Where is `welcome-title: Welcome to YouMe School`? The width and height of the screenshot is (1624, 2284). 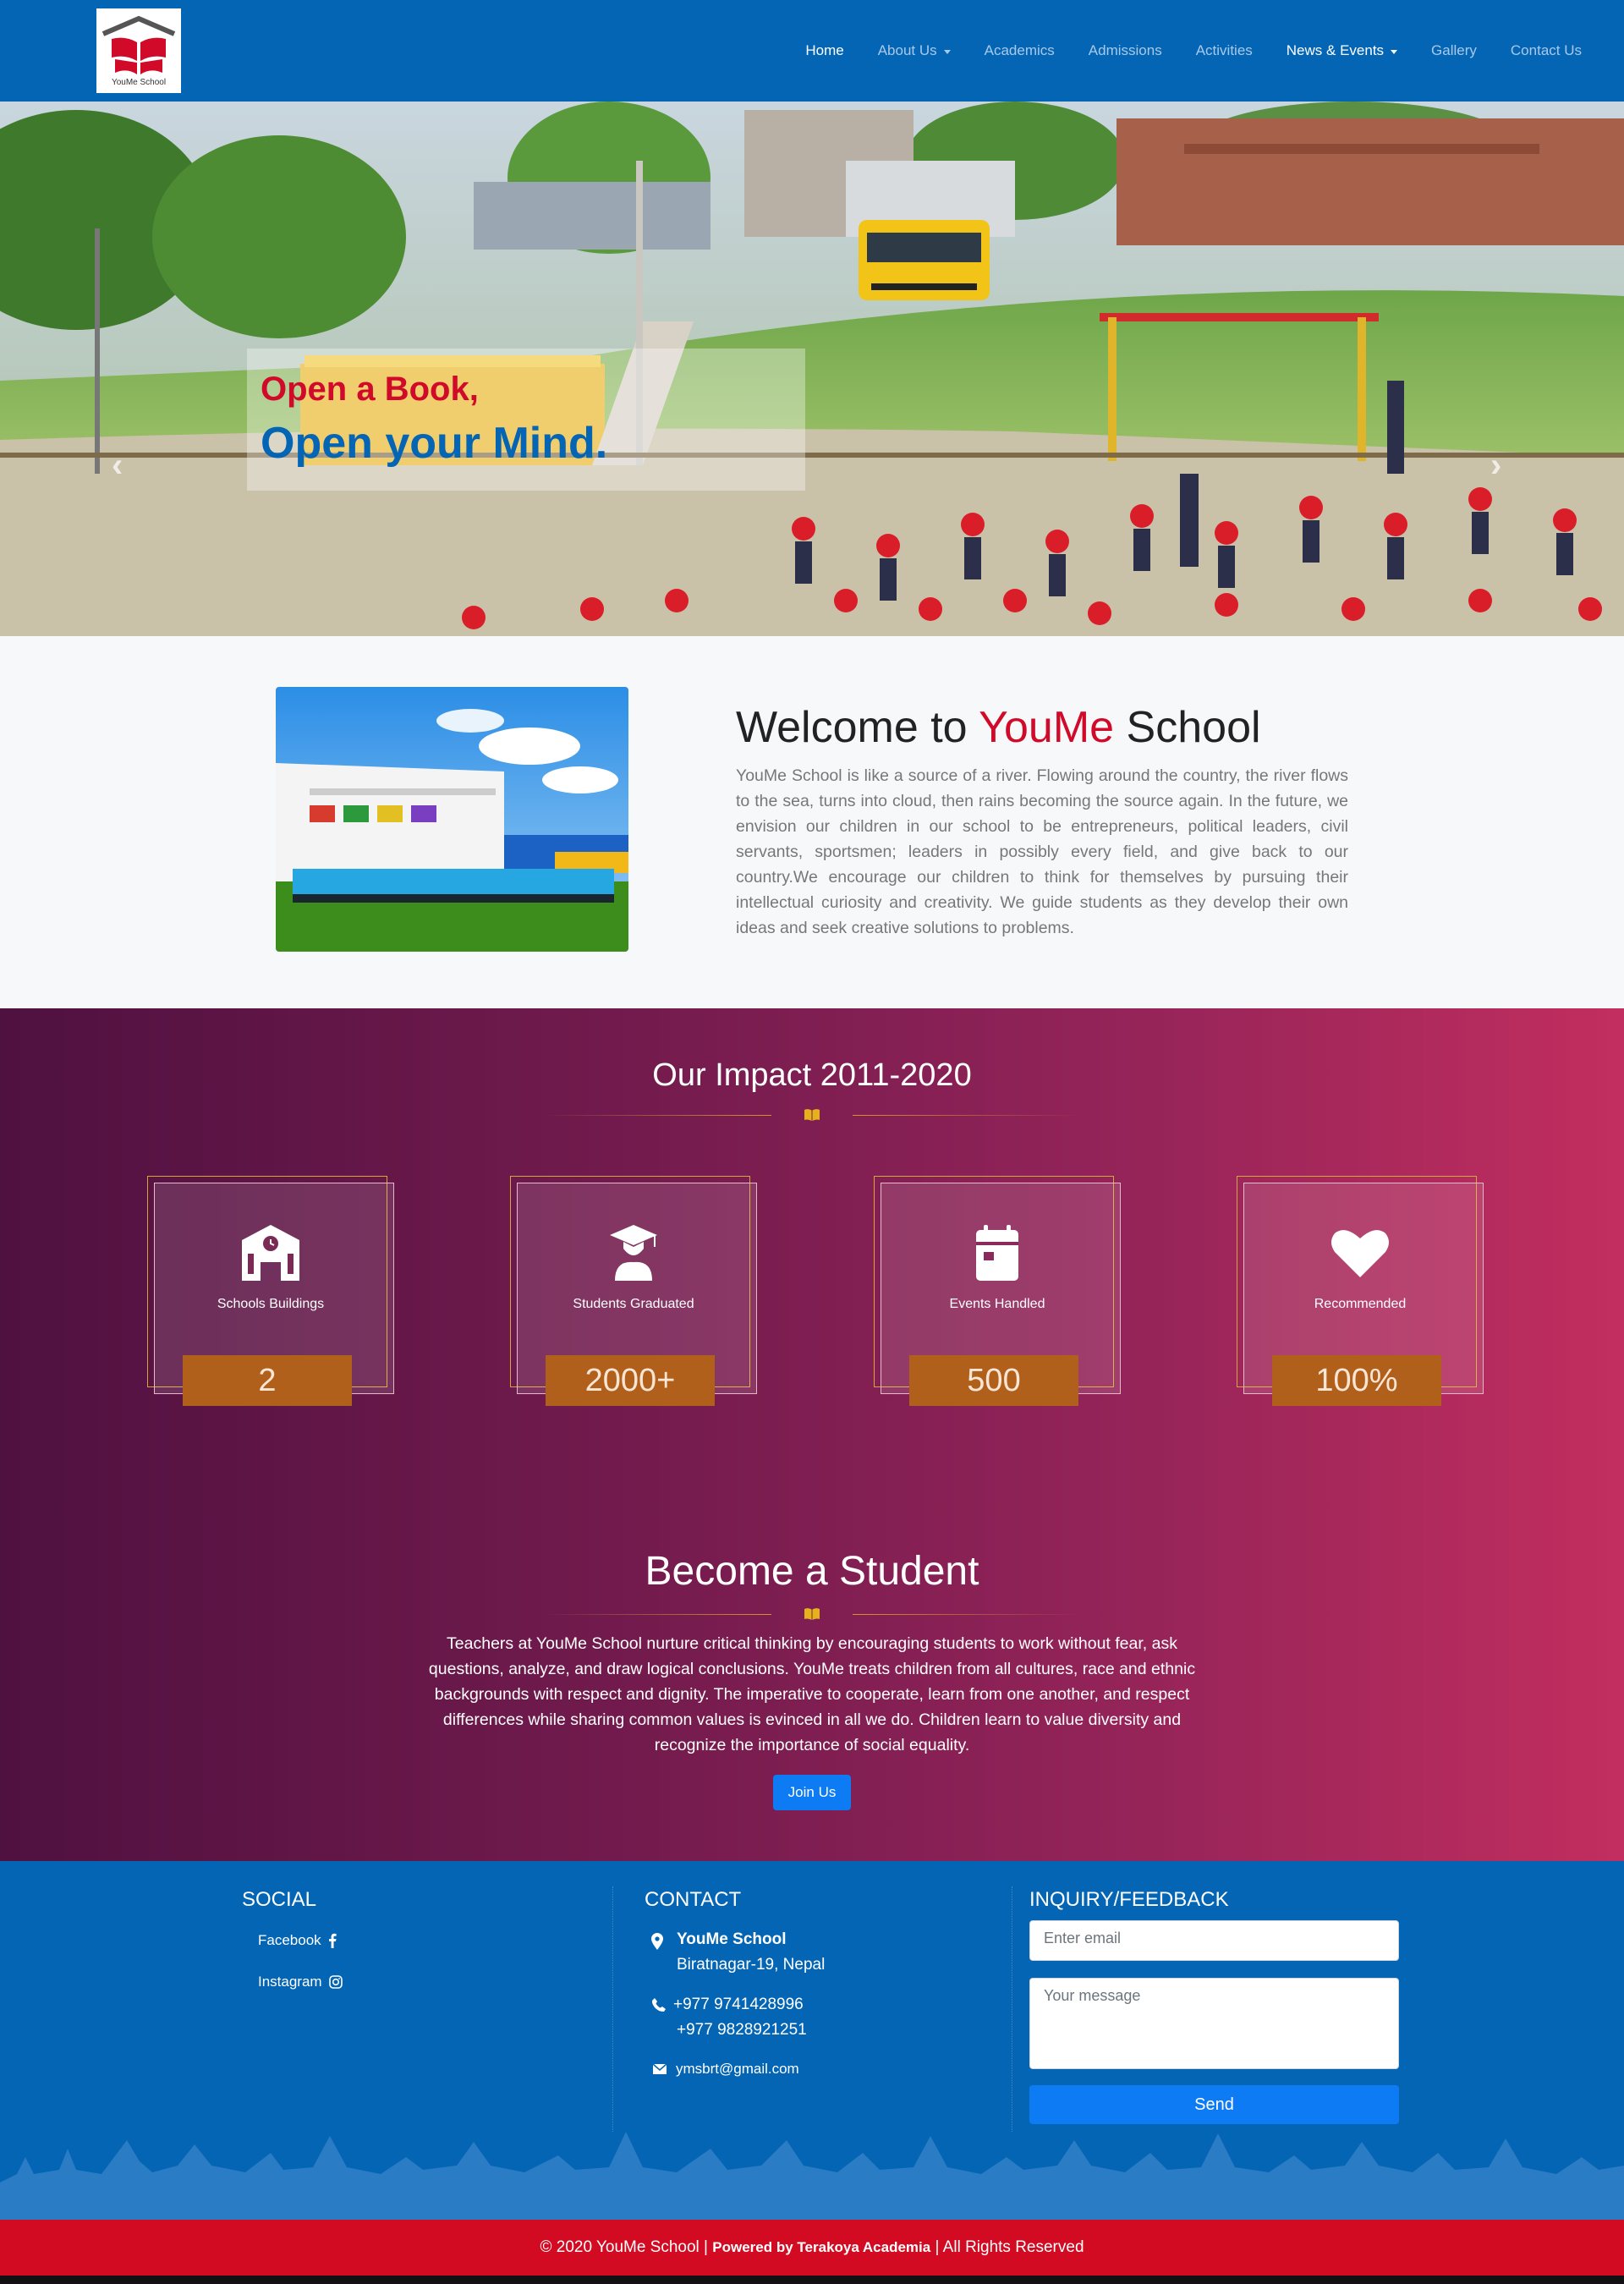
welcome-title: Welcome to YouMe School is located at coordinates (999, 728).